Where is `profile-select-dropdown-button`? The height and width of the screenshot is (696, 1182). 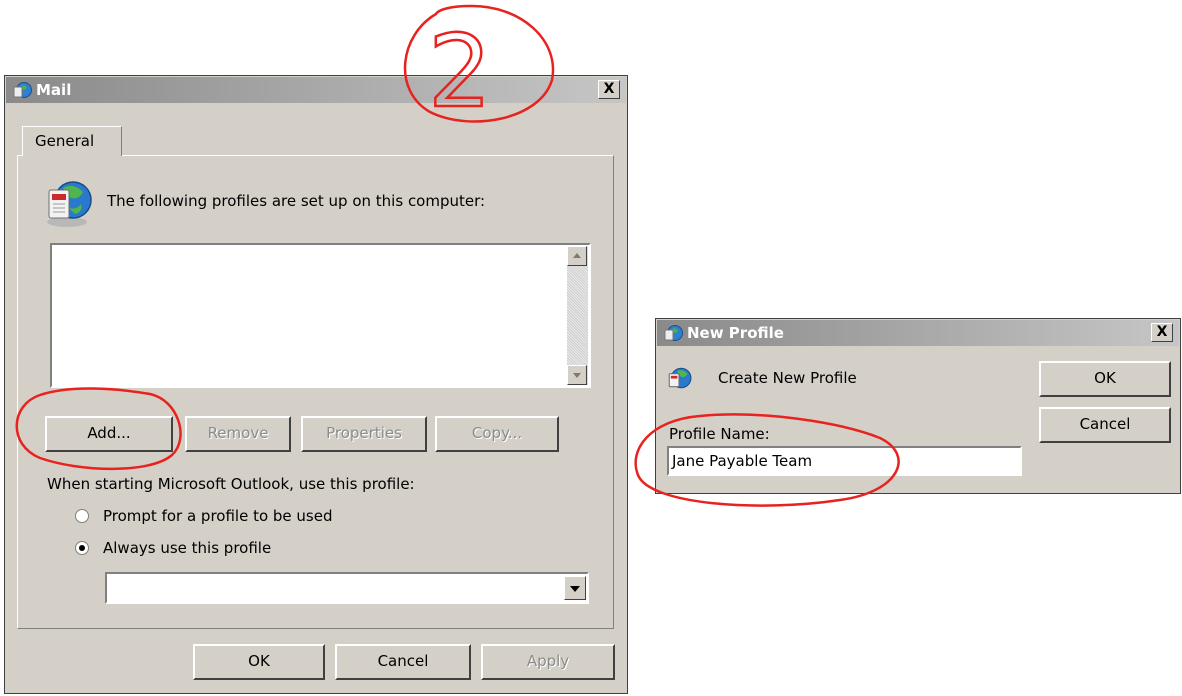 profile-select-dropdown-button is located at coordinates (575, 588).